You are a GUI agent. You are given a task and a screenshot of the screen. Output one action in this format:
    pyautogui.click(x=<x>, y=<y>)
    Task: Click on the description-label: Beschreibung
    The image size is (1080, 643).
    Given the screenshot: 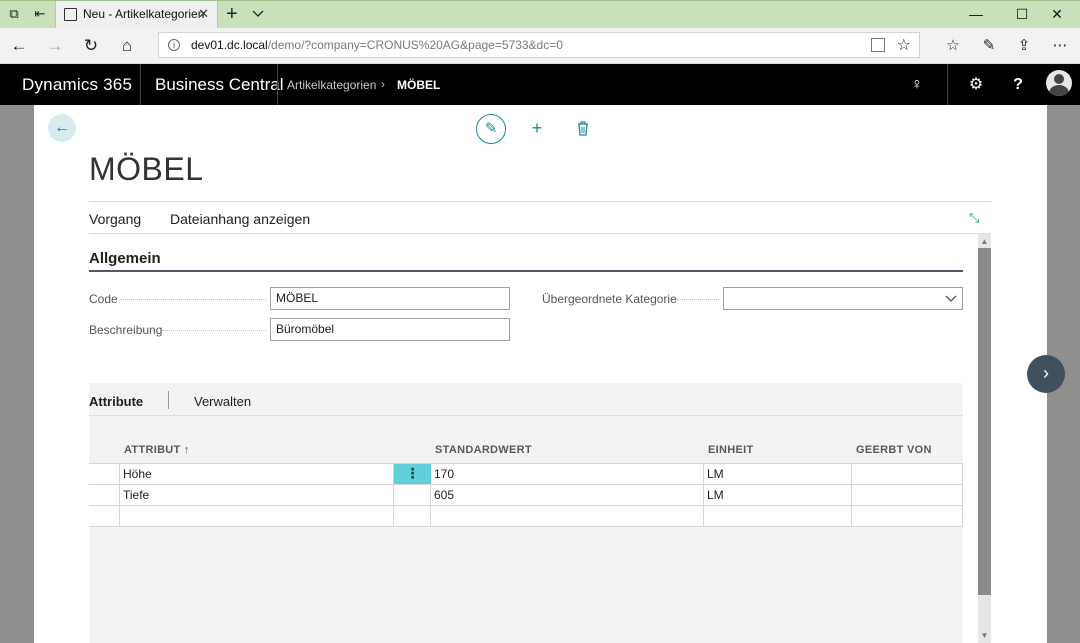 What is the action you would take?
    pyautogui.click(x=126, y=330)
    